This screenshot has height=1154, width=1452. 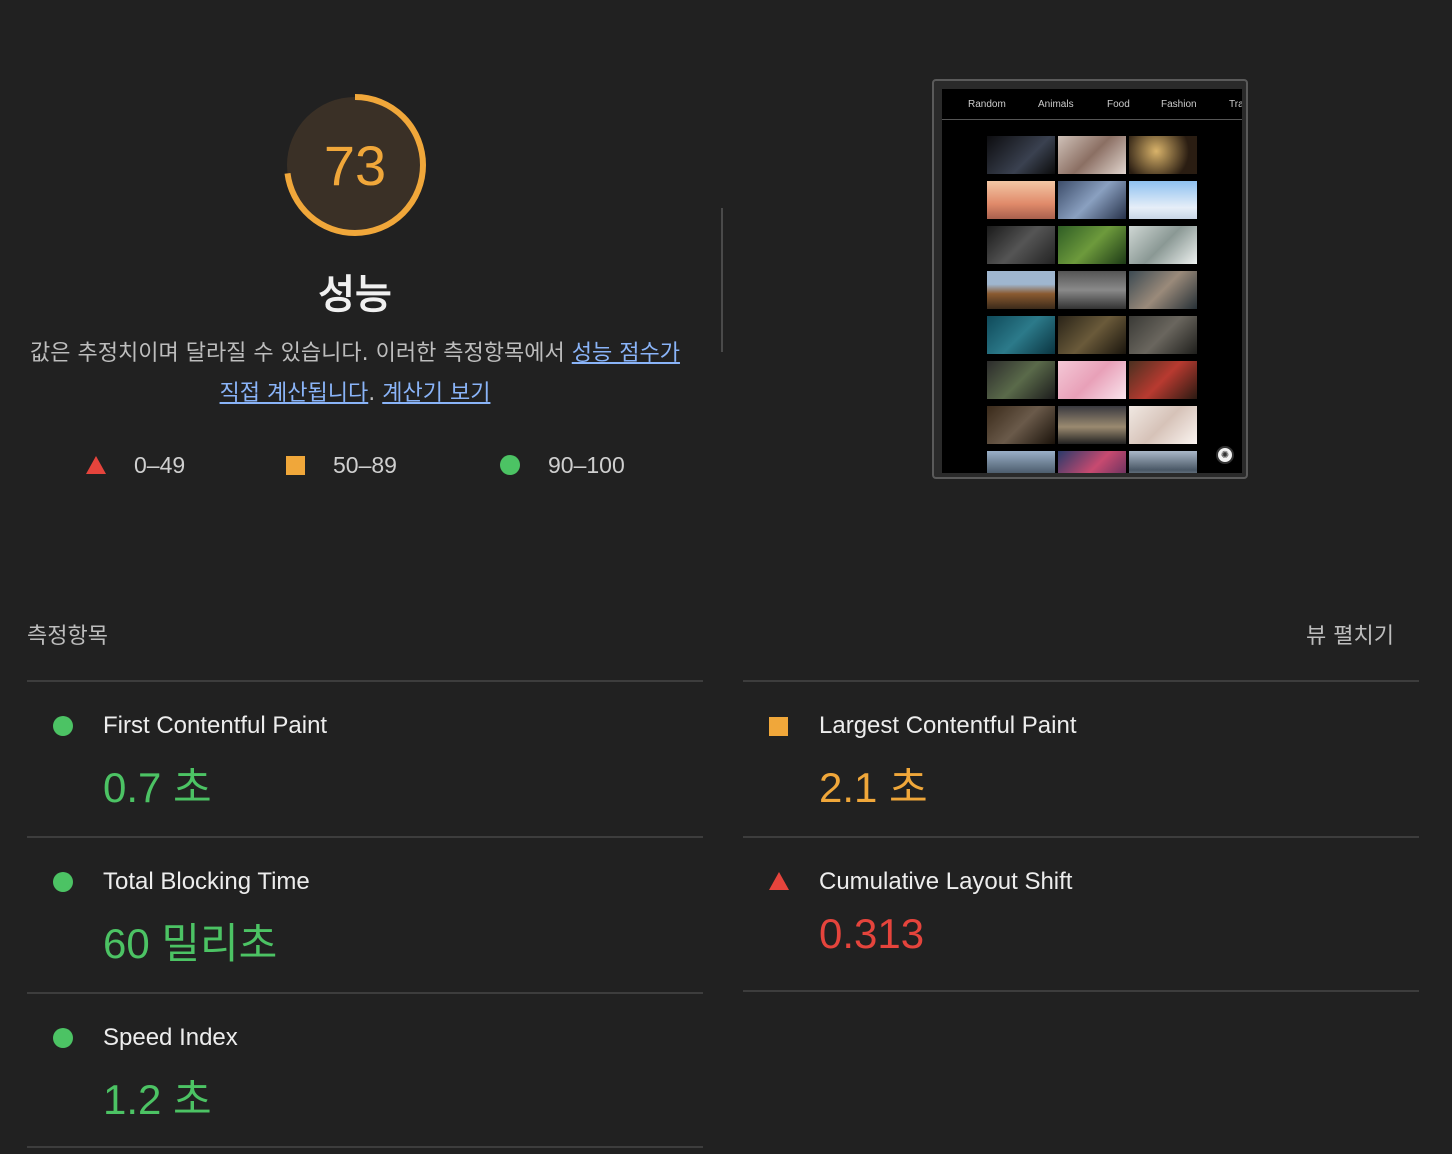 What do you see at coordinates (215, 725) in the screenshot?
I see `metric-name: First Contentful Paint` at bounding box center [215, 725].